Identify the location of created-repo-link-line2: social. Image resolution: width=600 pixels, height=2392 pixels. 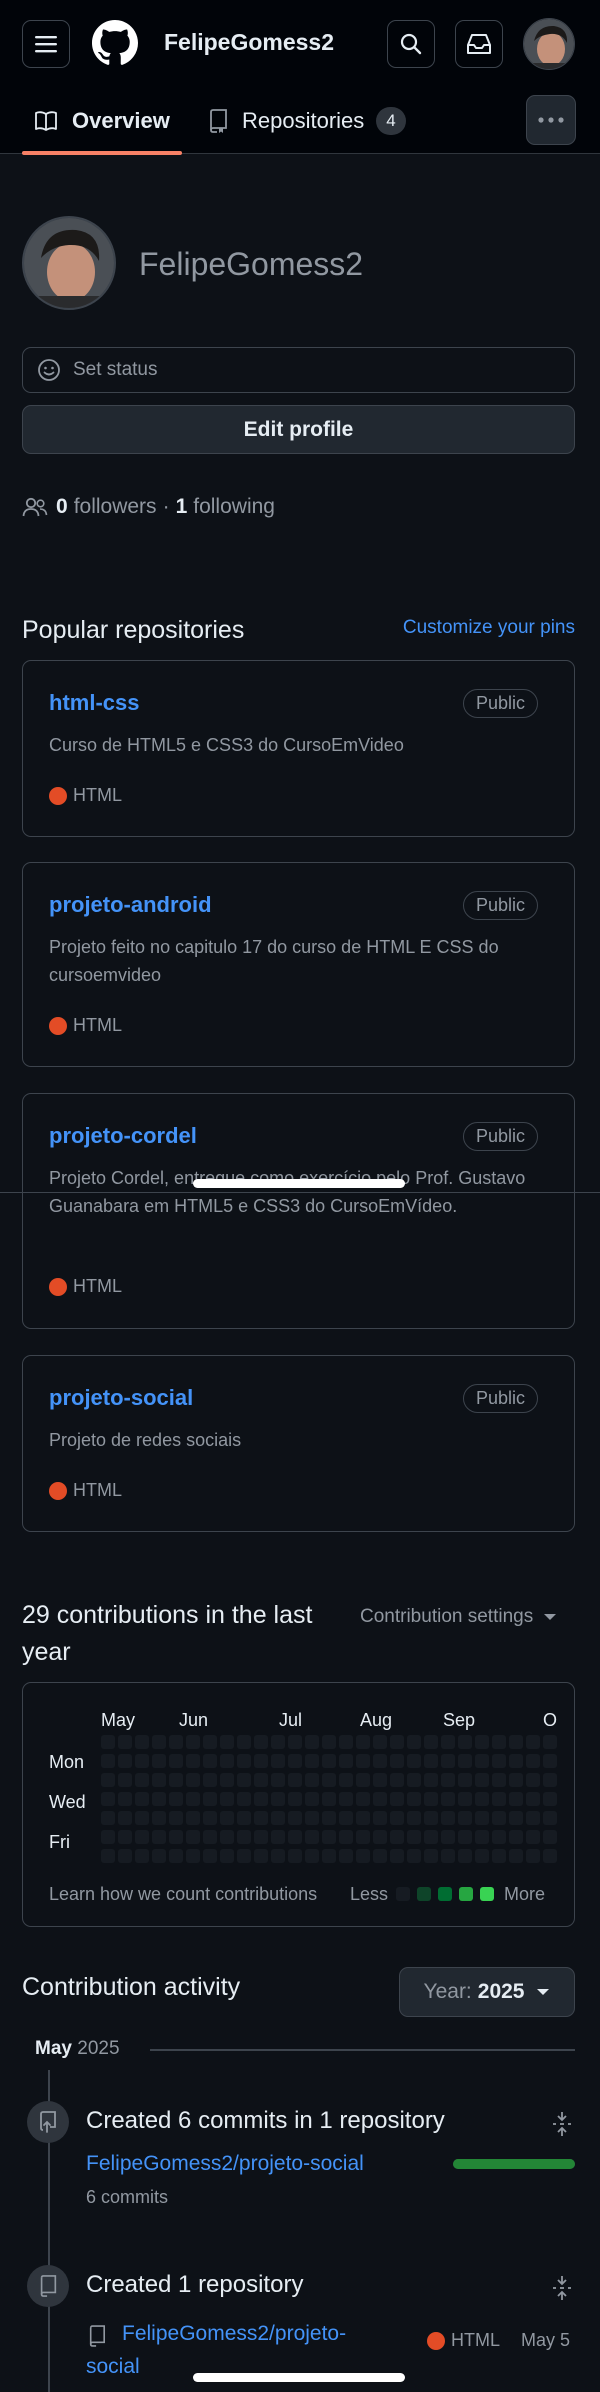
(113, 2367).